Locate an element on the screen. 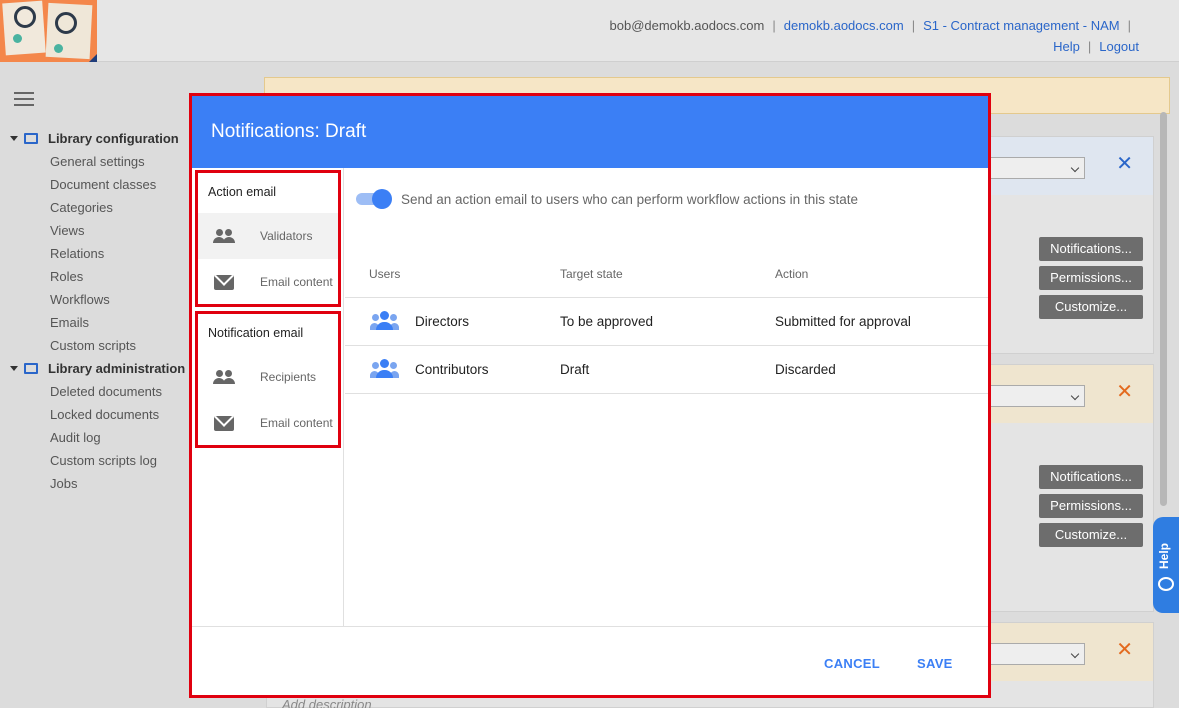 This screenshot has width=1179, height=708. action: Submitted for approval is located at coordinates (843, 321).